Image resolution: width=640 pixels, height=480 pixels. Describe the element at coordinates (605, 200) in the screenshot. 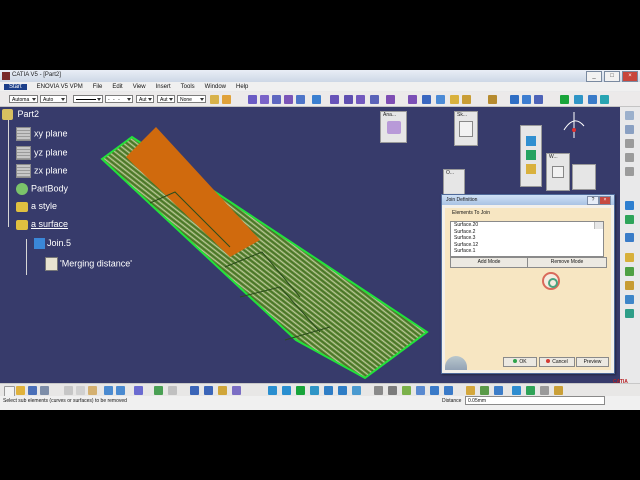

I see `dialog-close-button: ×` at that location.